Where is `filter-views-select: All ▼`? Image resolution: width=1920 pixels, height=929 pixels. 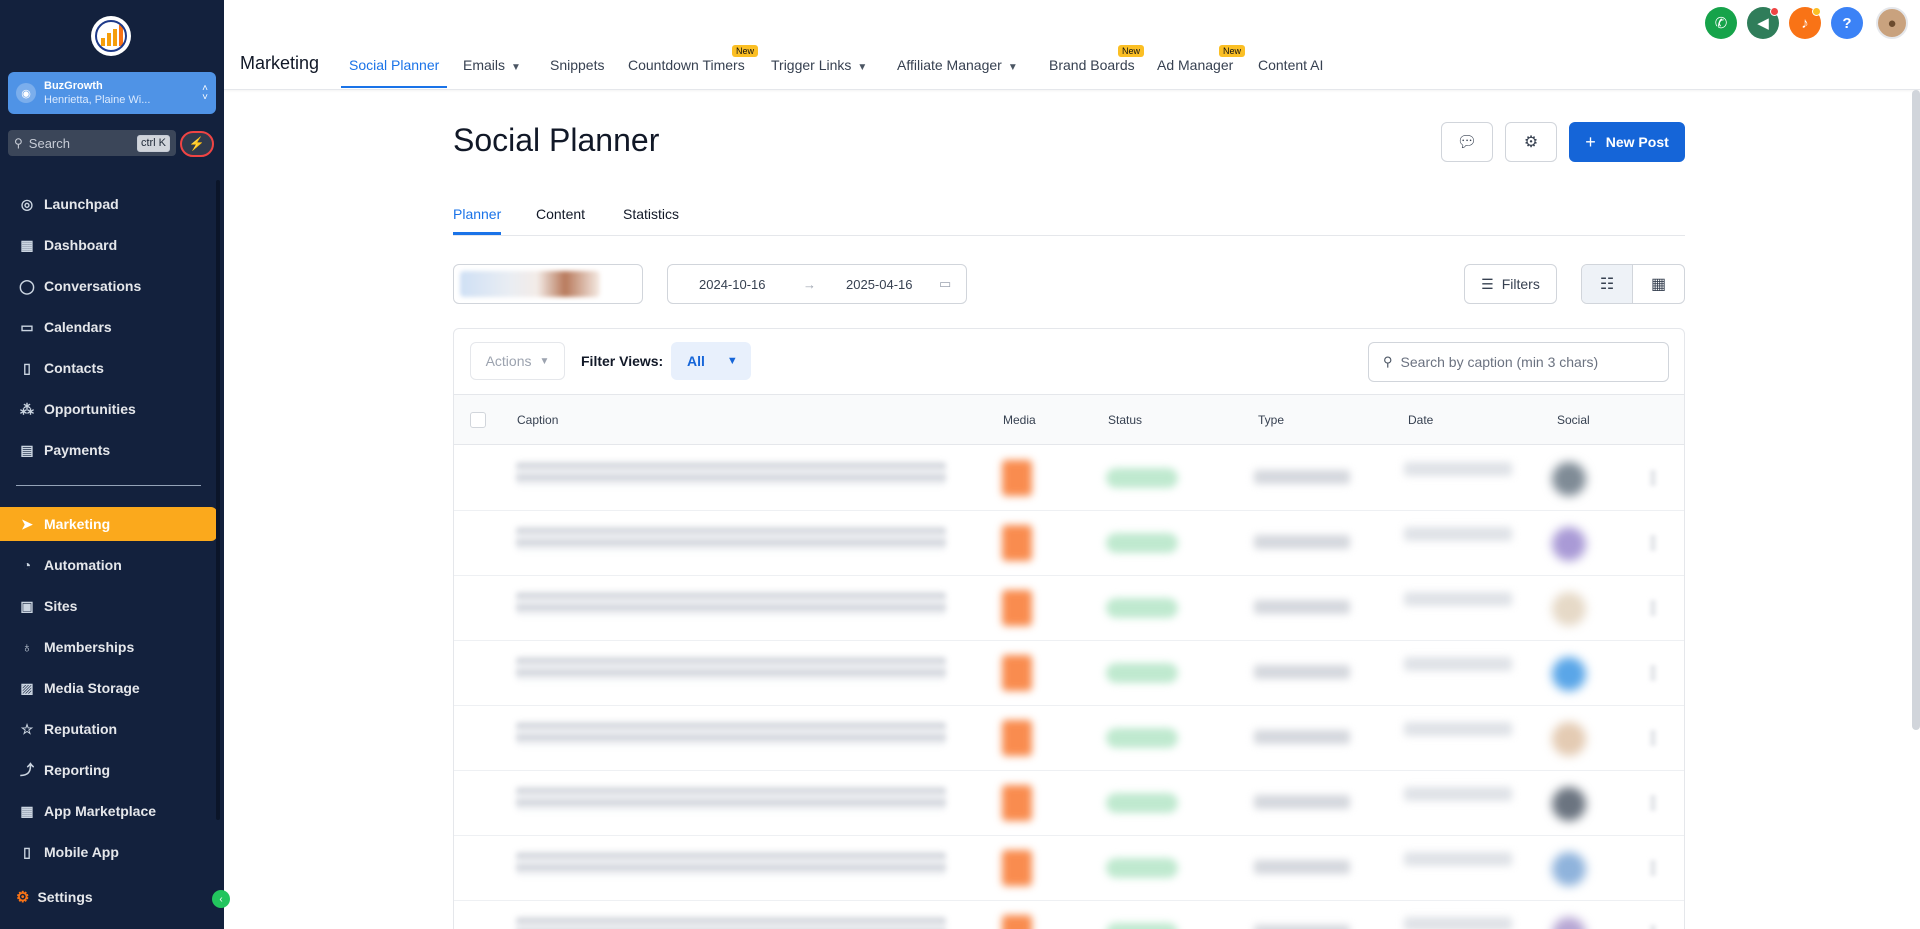
filter-views-select: All ▼ is located at coordinates (711, 361).